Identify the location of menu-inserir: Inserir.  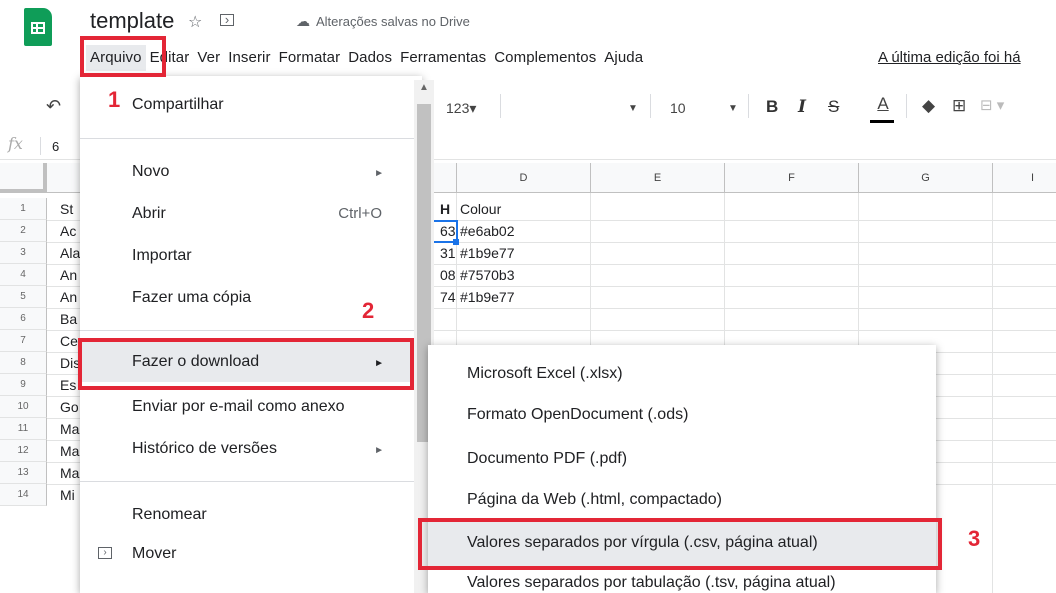
(249, 58).